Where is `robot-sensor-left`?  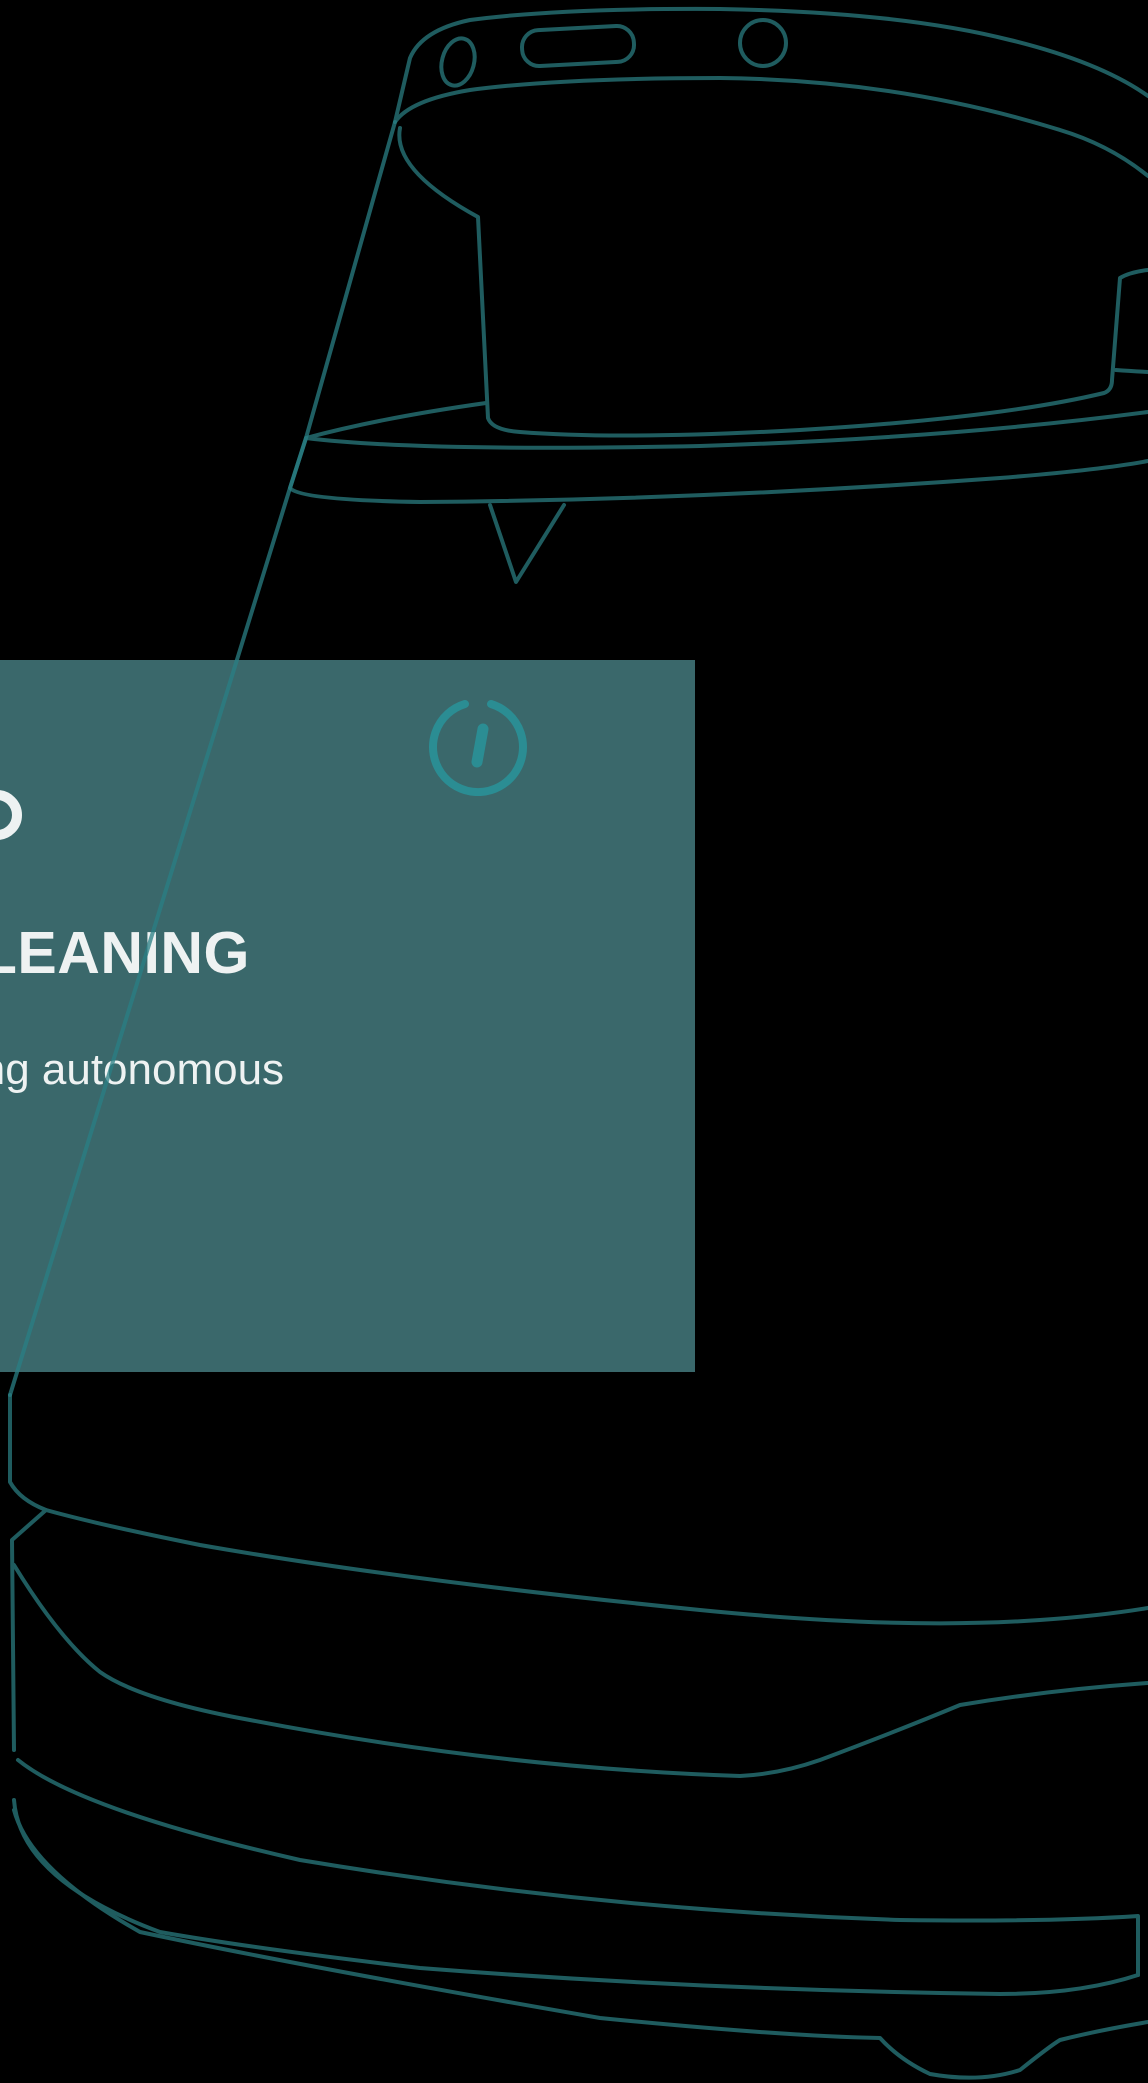
robot-sensor-left is located at coordinates (458, 62).